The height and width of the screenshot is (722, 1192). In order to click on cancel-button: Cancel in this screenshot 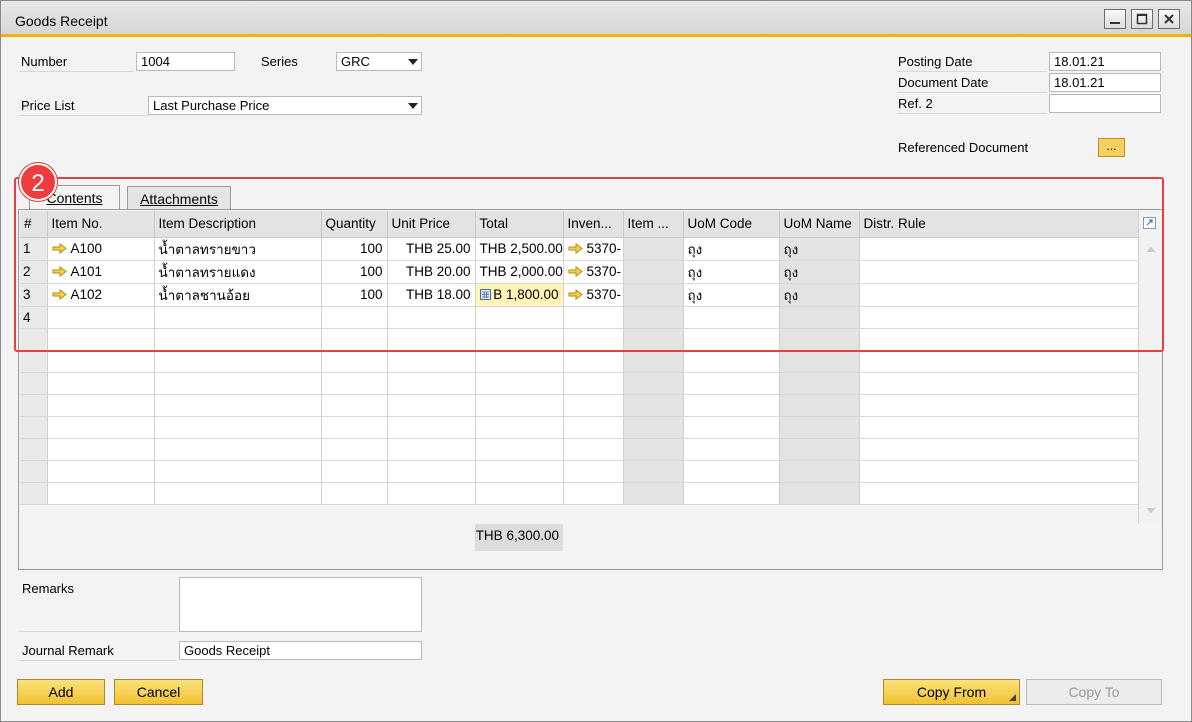, I will do `click(158, 692)`.